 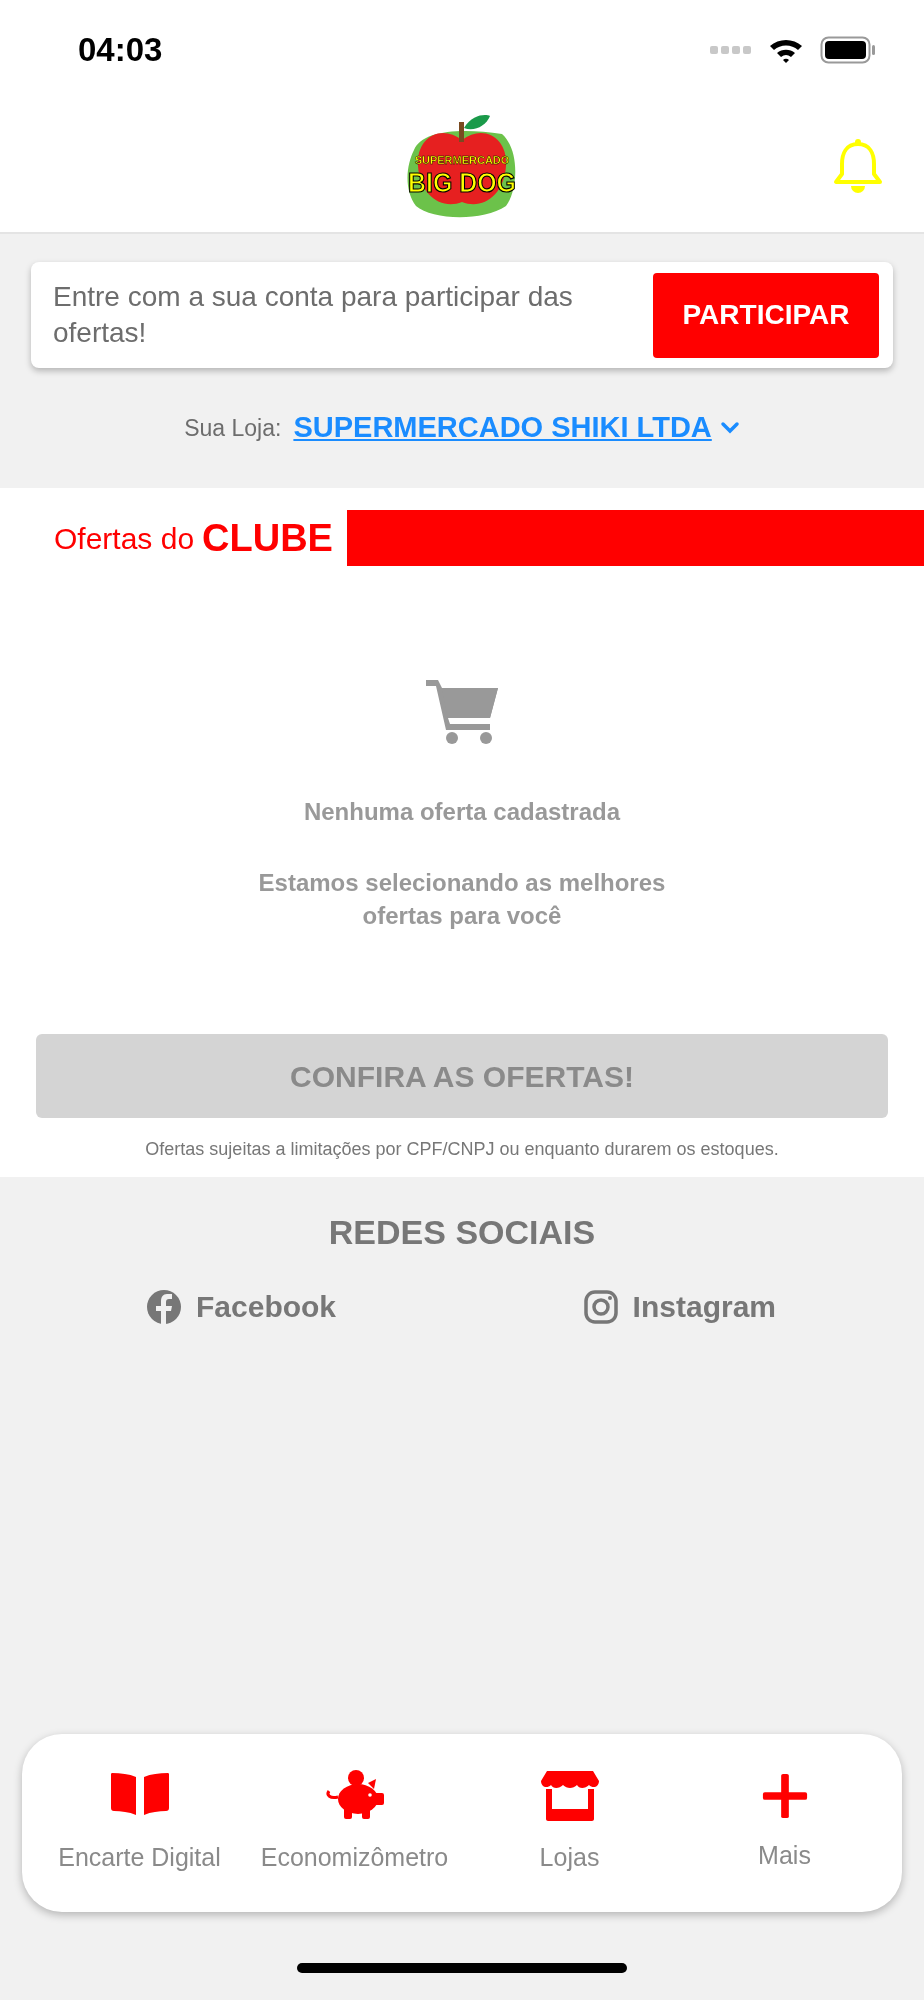 I want to click on empty-message: Estamos selecionando as melhores ofertas para você, so click(x=462, y=899).